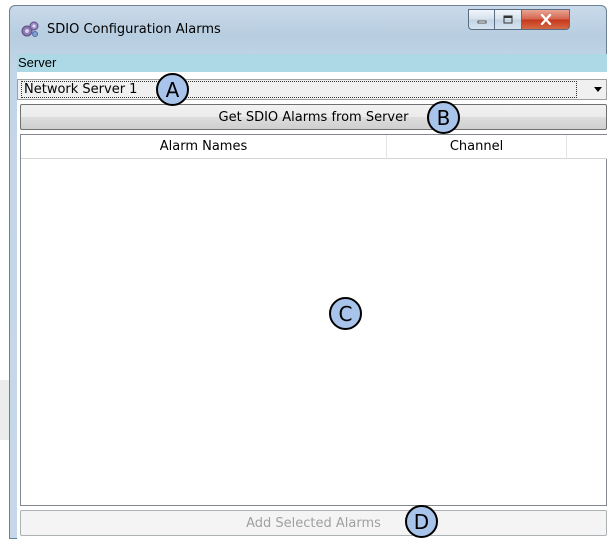 The width and height of the screenshot is (607, 539). I want to click on callout-label: A, so click(172, 89).